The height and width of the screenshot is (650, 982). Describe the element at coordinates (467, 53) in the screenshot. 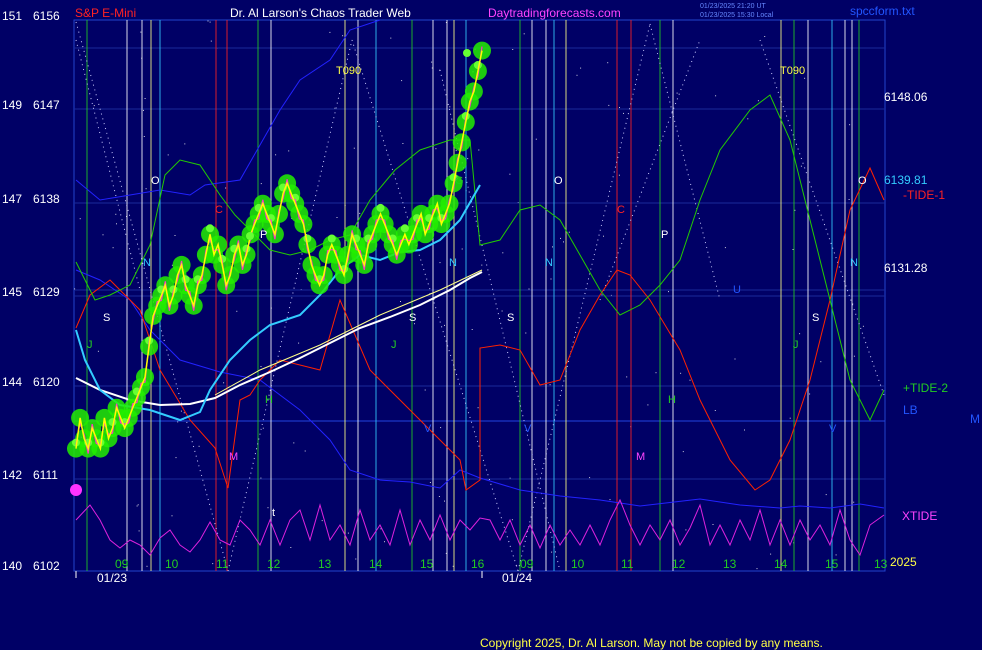

I see `price-peak-marker` at that location.